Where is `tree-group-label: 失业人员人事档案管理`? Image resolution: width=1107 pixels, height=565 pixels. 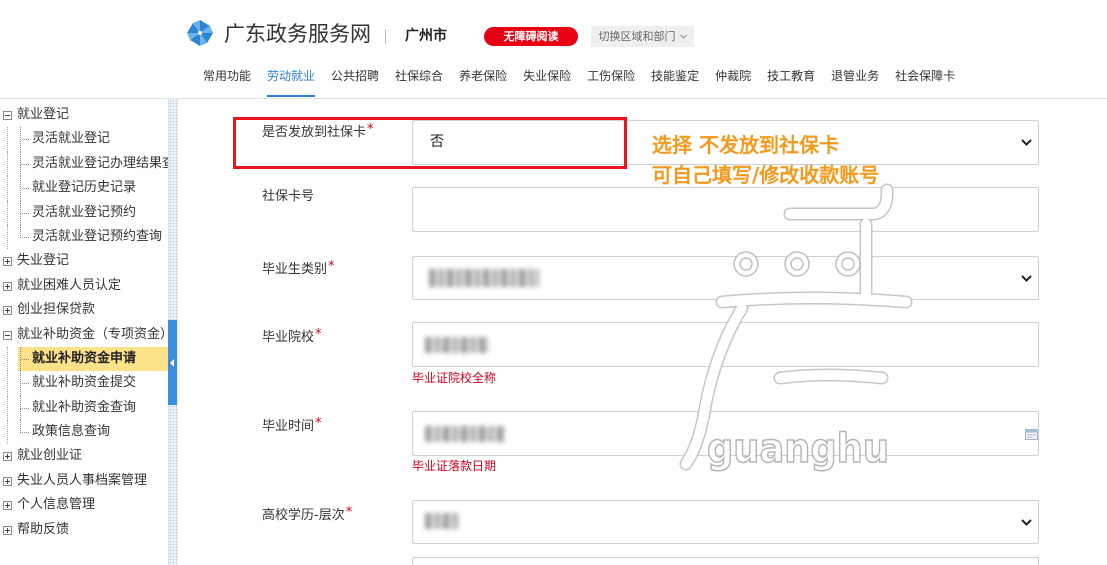 tree-group-label: 失业人员人事档案管理 is located at coordinates (82, 480).